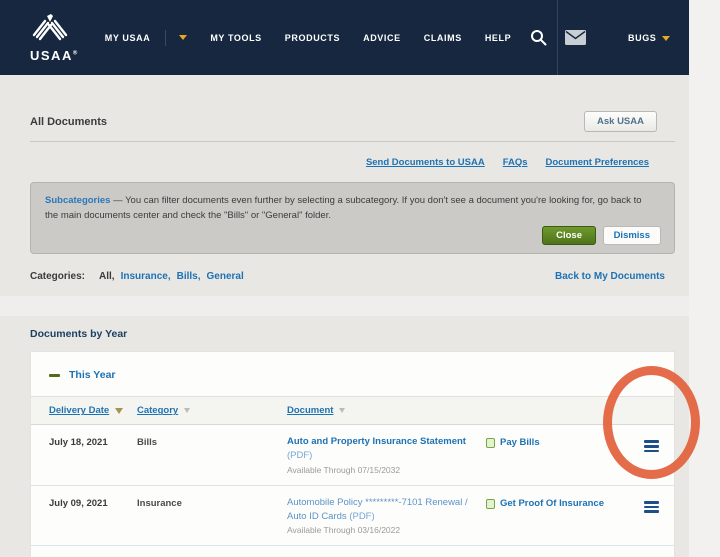 This screenshot has height=557, width=720. I want to click on title-row: All Documents Ask USAA, so click(352, 121).